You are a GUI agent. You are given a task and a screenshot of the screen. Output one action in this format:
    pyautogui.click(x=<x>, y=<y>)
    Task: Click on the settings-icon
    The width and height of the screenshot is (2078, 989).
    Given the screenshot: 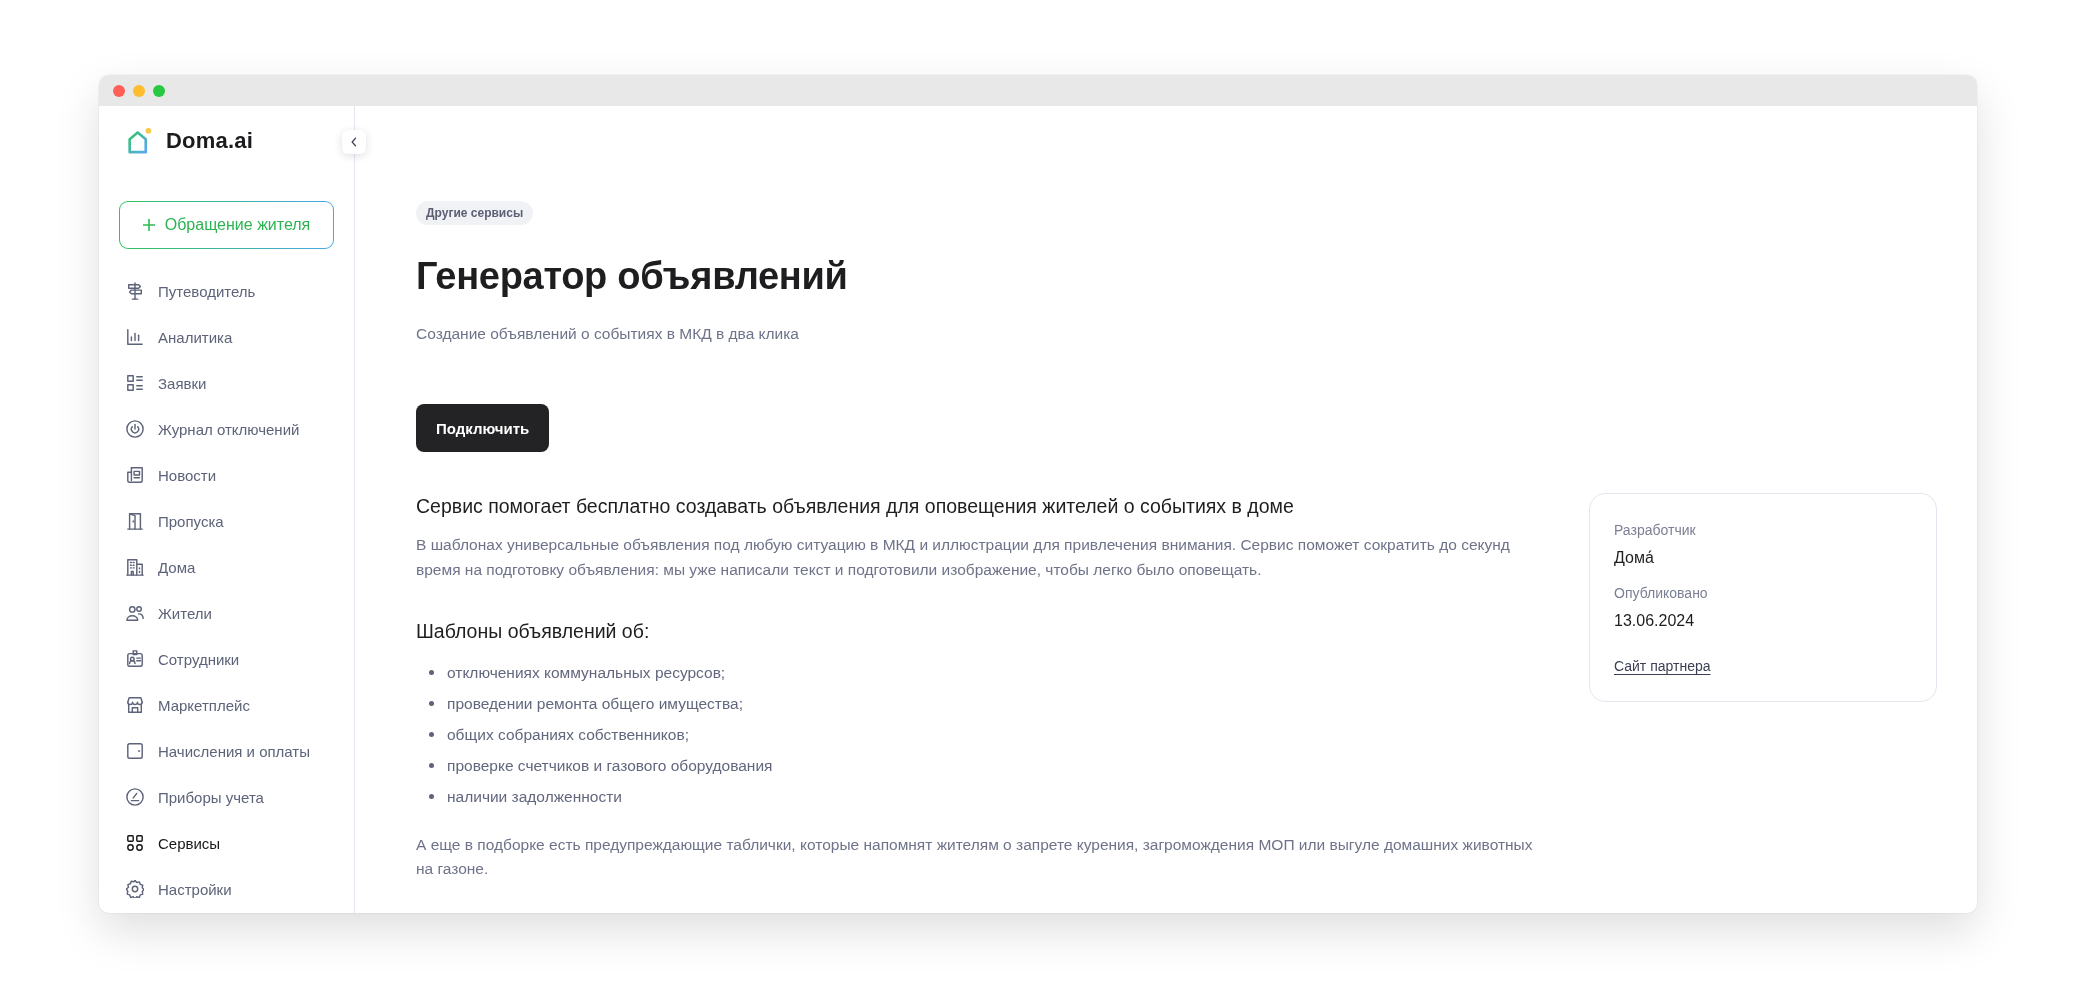 What is the action you would take?
    pyautogui.click(x=135, y=889)
    